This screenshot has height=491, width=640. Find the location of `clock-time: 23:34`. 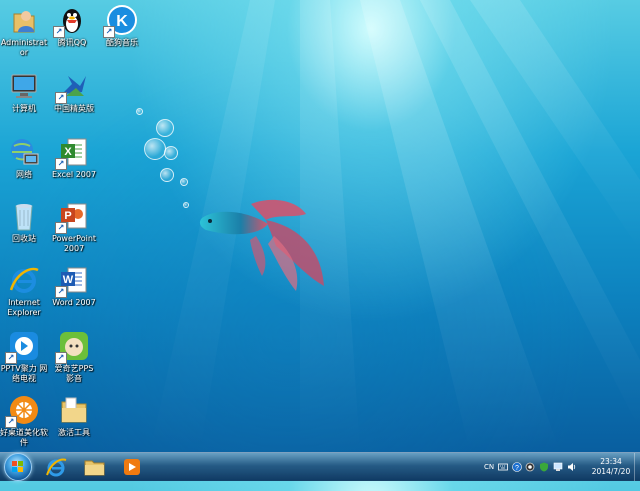

clock-time: 23:34 is located at coordinates (611, 461).